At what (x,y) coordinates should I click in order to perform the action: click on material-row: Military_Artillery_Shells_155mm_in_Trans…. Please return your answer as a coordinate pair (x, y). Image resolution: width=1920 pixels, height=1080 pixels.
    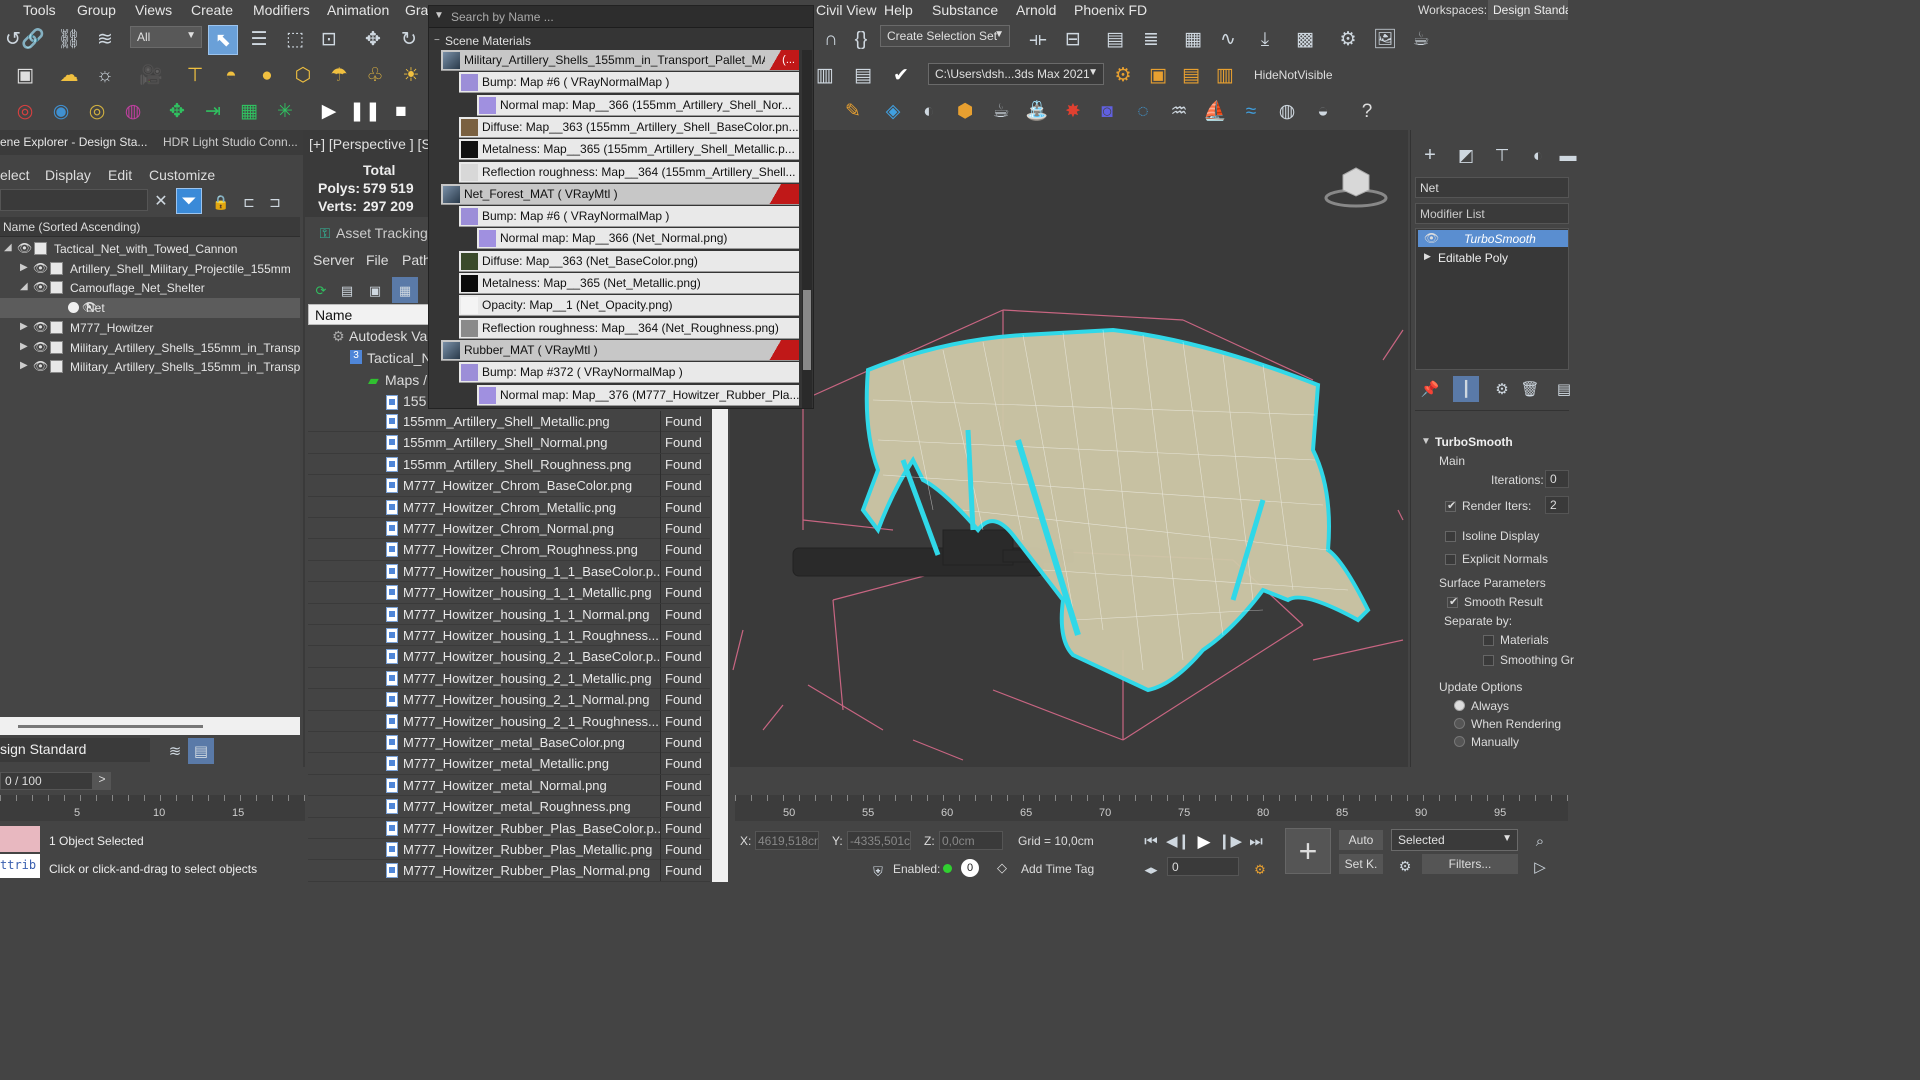
    Looking at the image, I should click on (620, 60).